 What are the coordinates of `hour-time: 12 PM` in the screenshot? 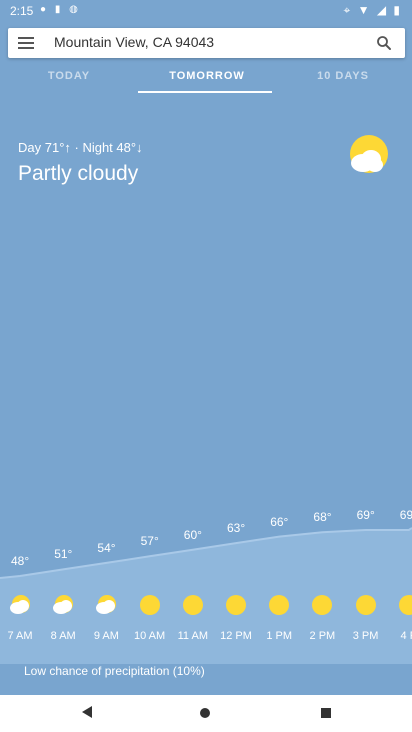 It's located at (236, 636).